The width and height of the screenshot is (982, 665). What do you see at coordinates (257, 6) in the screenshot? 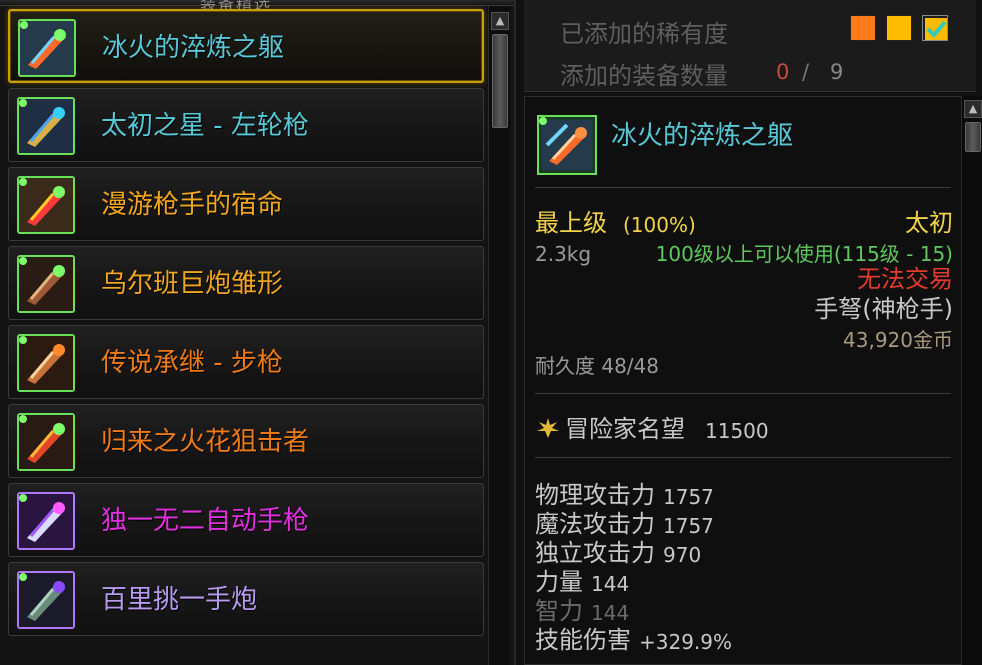
I see `list-header: 装备精选` at bounding box center [257, 6].